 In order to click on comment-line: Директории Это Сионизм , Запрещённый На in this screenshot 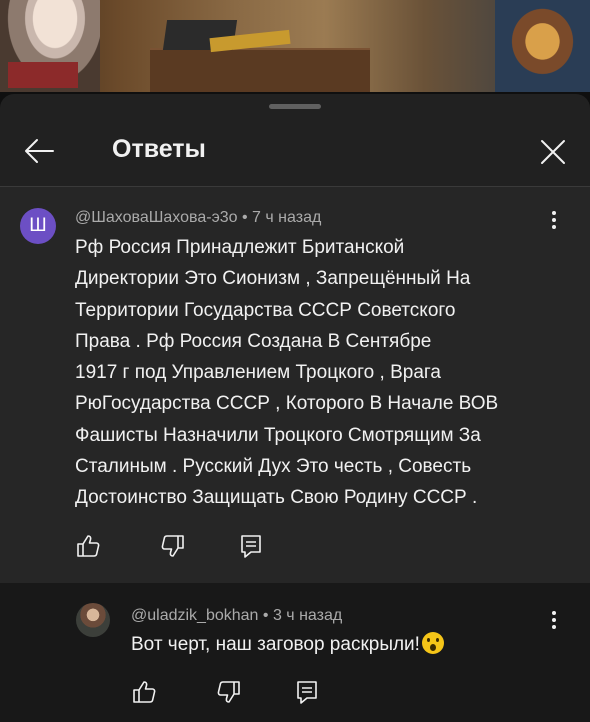, I will do `click(273, 279)`.